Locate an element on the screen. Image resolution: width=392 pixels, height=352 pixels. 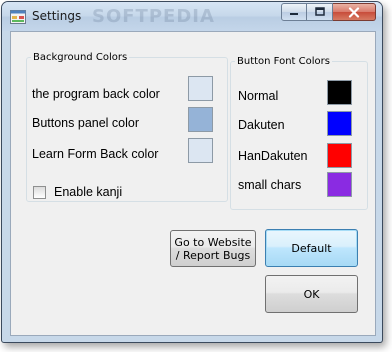
learn-form-back-color-swatch is located at coordinates (200, 150).